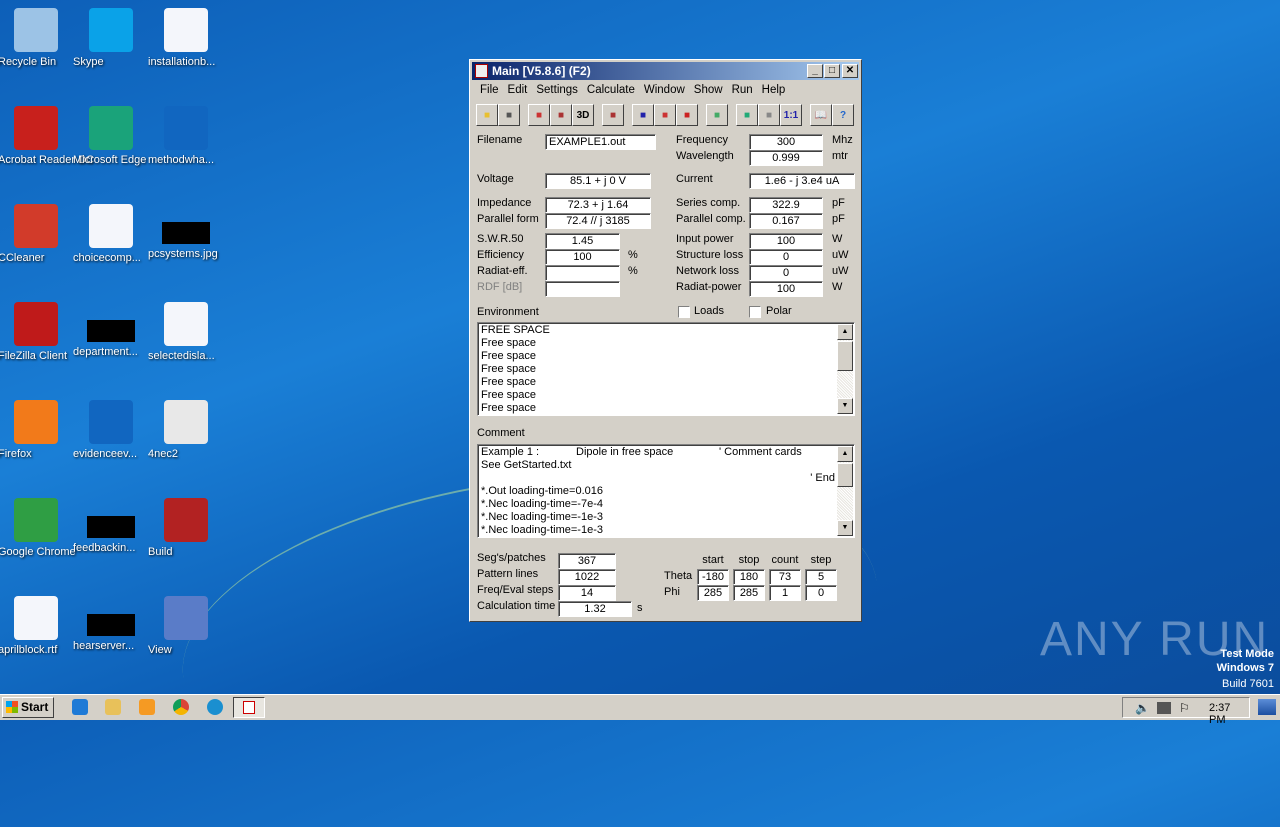 The image size is (1280, 827). Describe the element at coordinates (743, 89) in the screenshot. I see `menu-run: Run` at that location.